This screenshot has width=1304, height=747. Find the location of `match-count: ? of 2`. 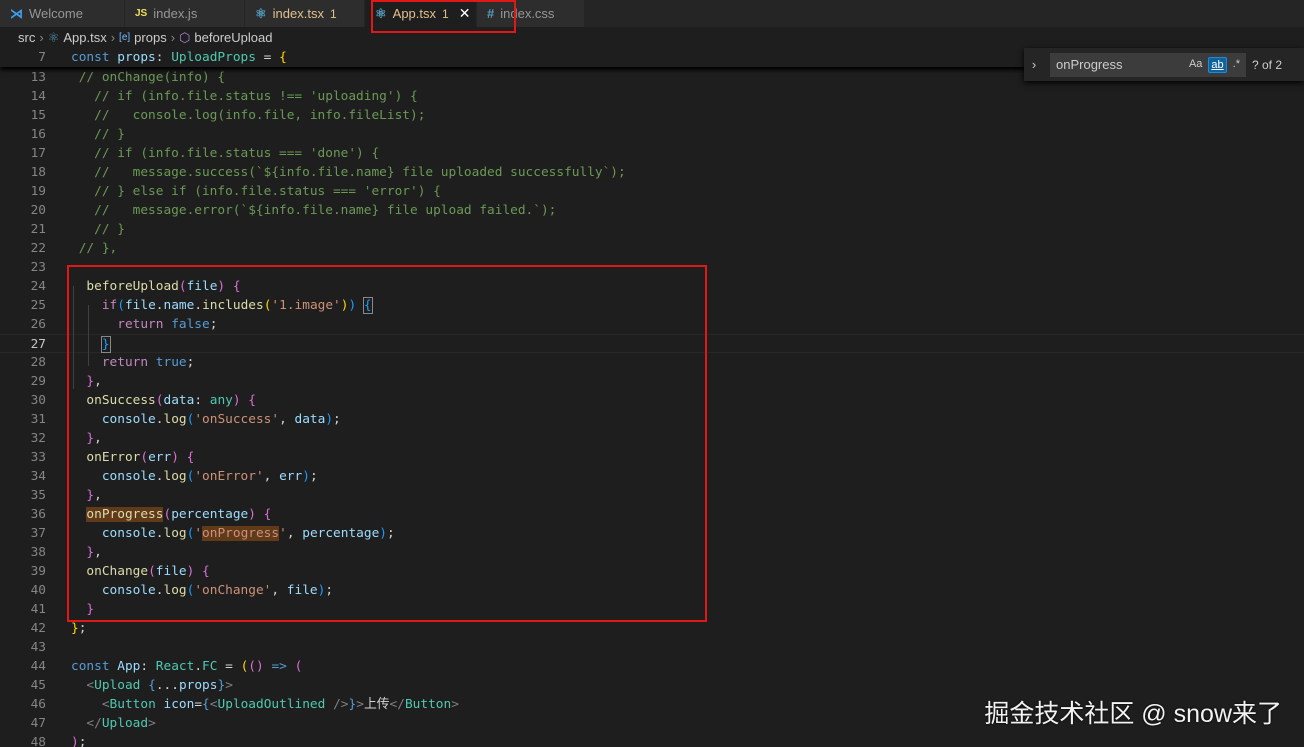

match-count: ? of 2 is located at coordinates (1267, 64).